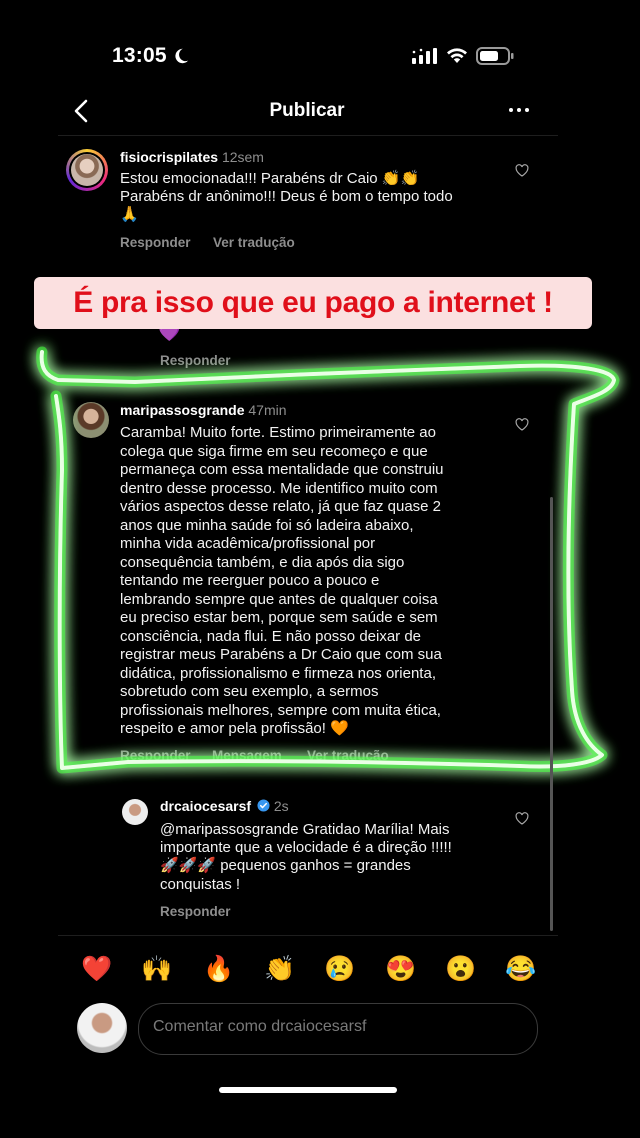 The image size is (640, 1138). I want to click on username-text: drcaiocesarsf, so click(205, 806).